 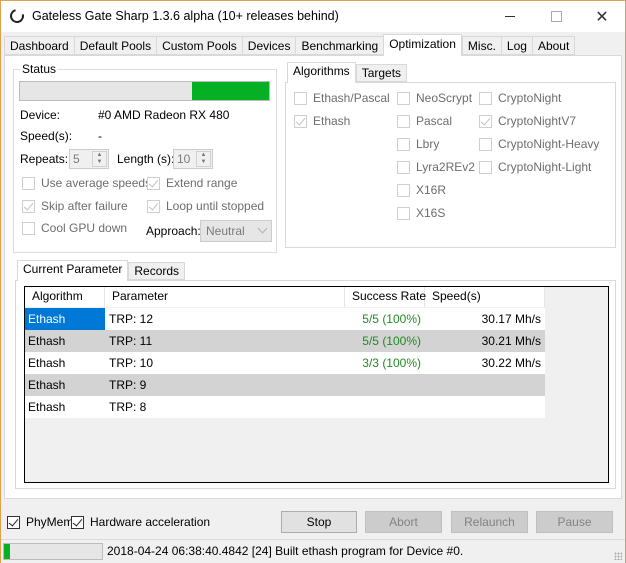 What do you see at coordinates (225, 231) in the screenshot?
I see `approach-value: Neutral` at bounding box center [225, 231].